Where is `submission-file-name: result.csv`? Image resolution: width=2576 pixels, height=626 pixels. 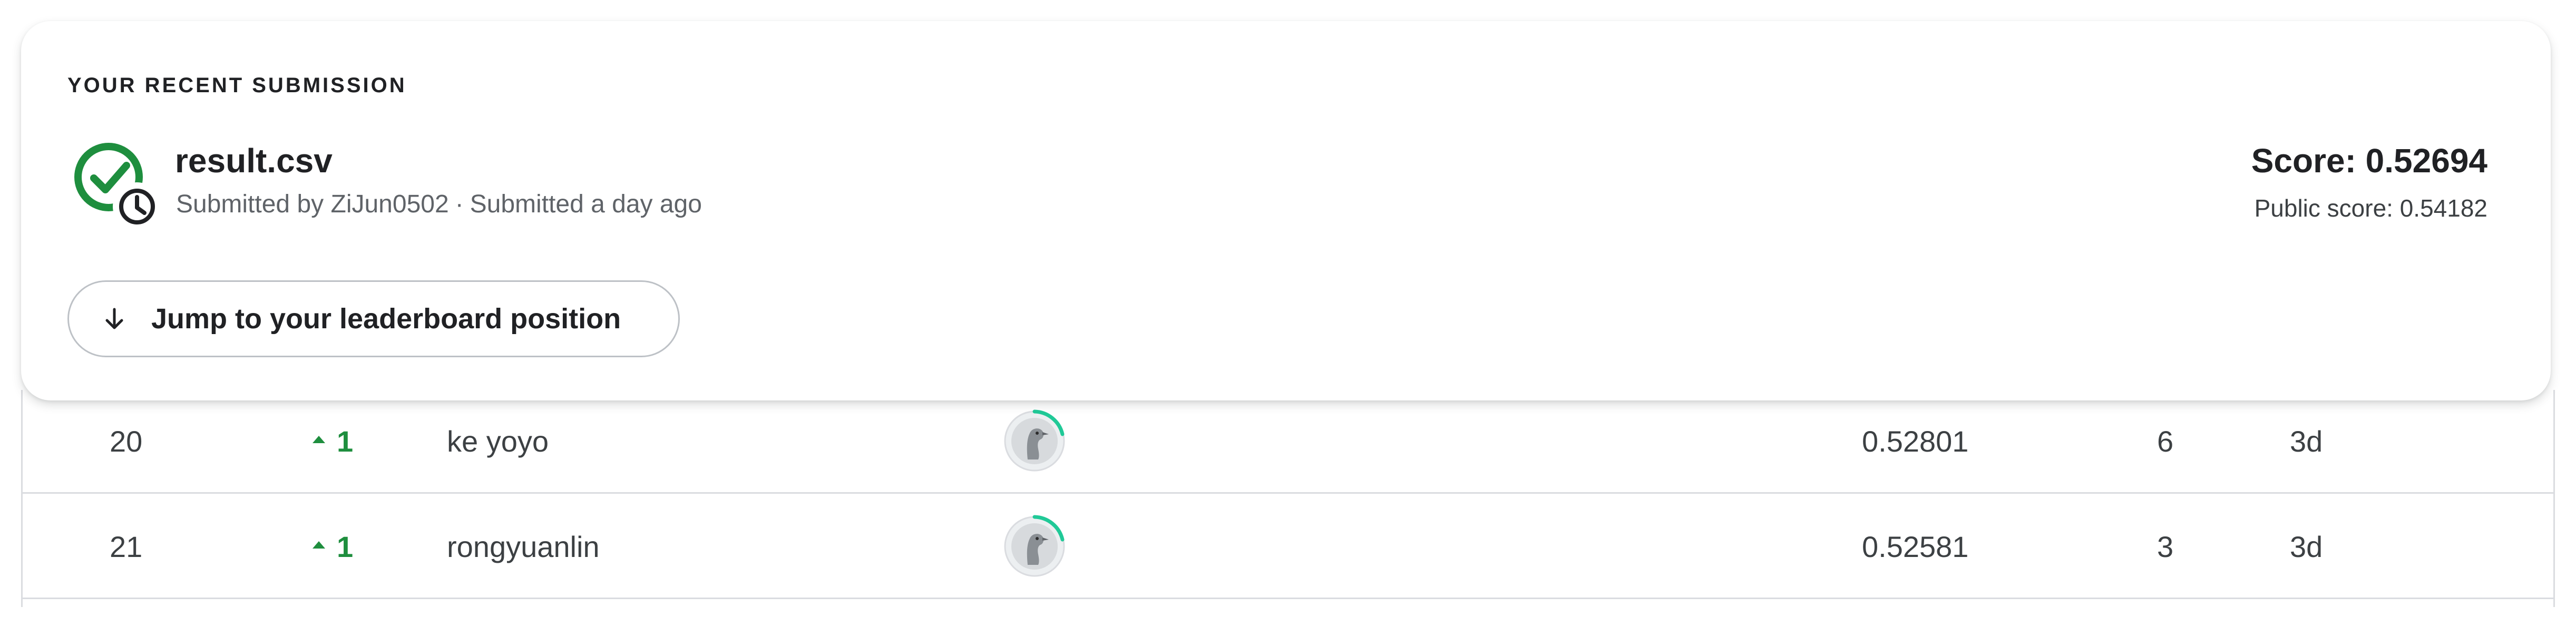 submission-file-name: result.csv is located at coordinates (254, 160).